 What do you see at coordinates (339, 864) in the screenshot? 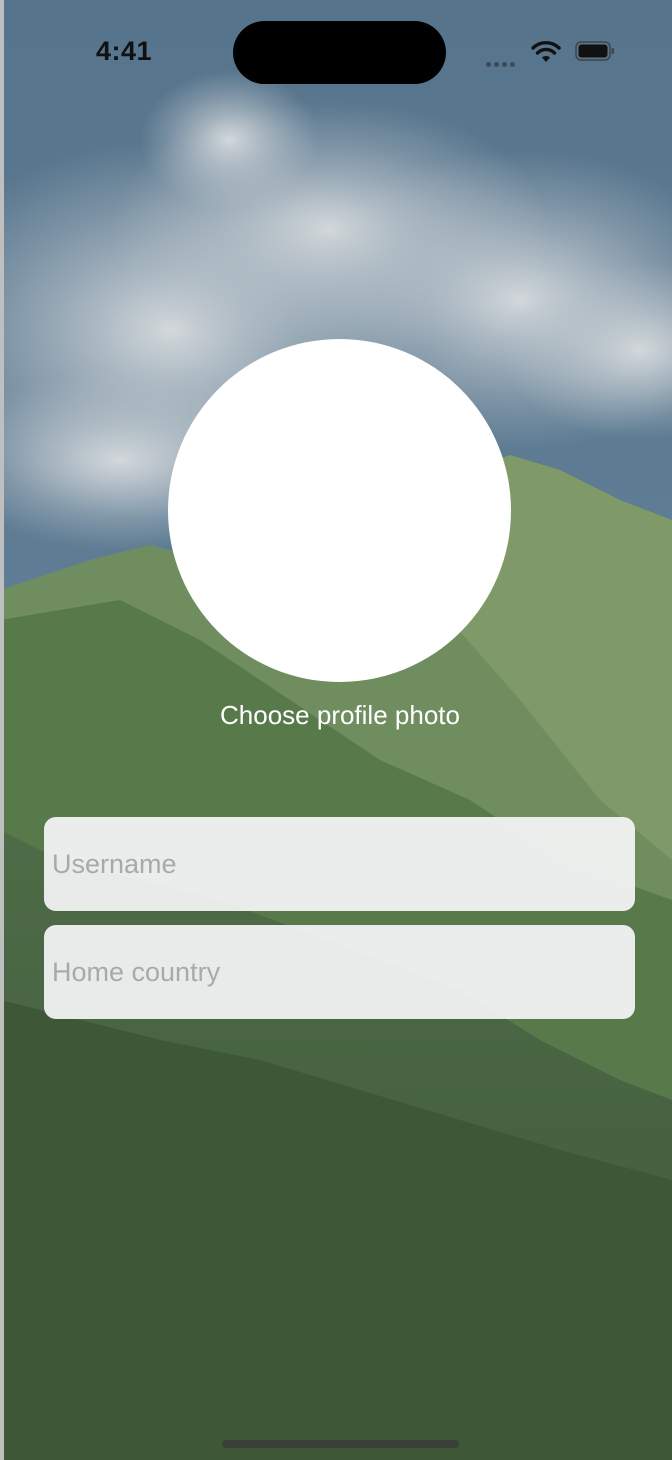
I see `username-field` at bounding box center [339, 864].